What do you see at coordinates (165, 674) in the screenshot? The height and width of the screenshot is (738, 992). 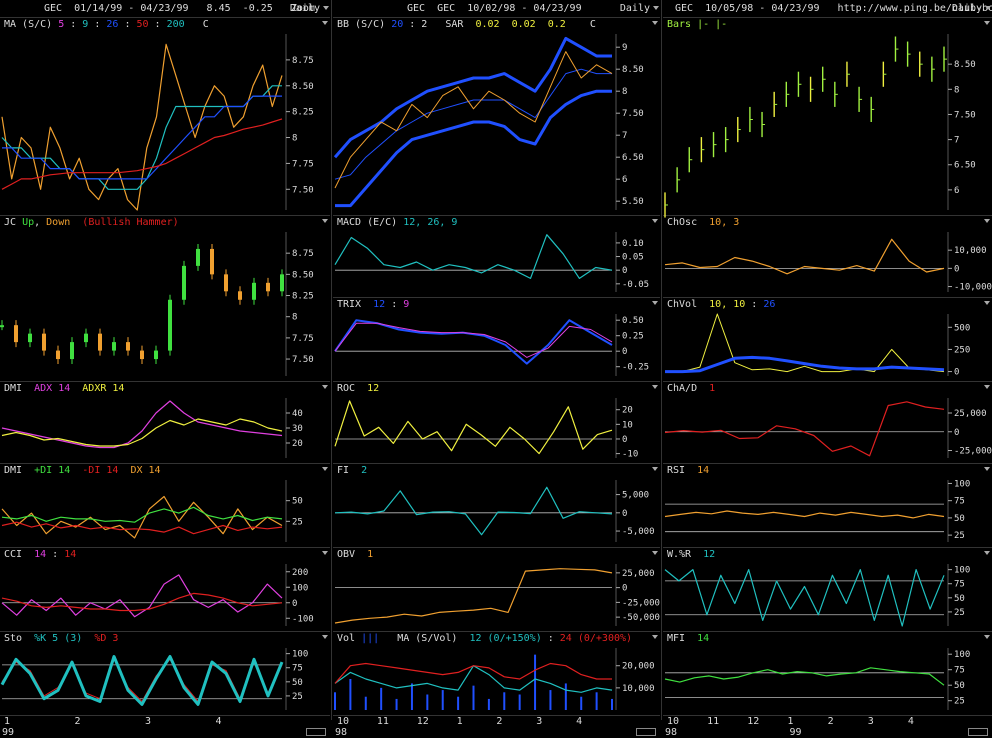 I see `panel-sto: 25 50 75 100 Sto %K 5 (3) %D 3` at bounding box center [165, 674].